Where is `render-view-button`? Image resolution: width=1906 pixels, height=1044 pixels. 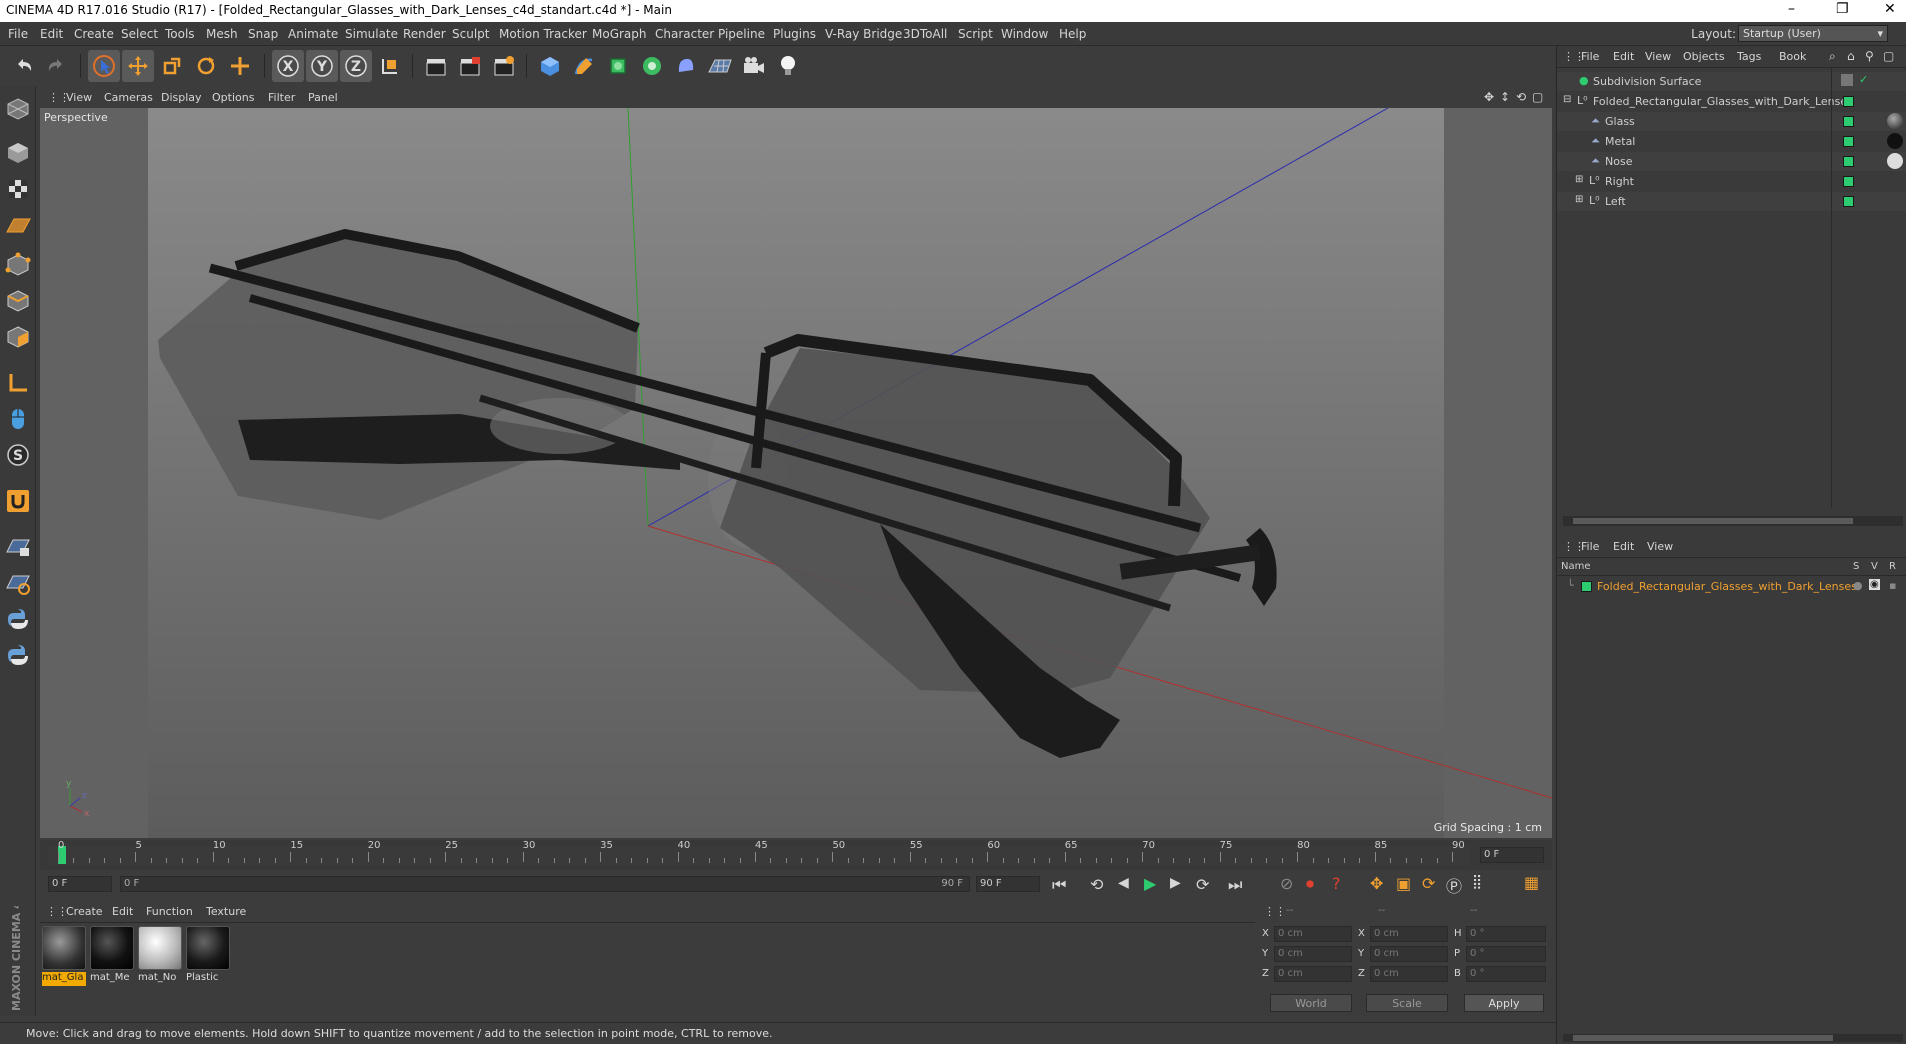 render-view-button is located at coordinates (436, 66).